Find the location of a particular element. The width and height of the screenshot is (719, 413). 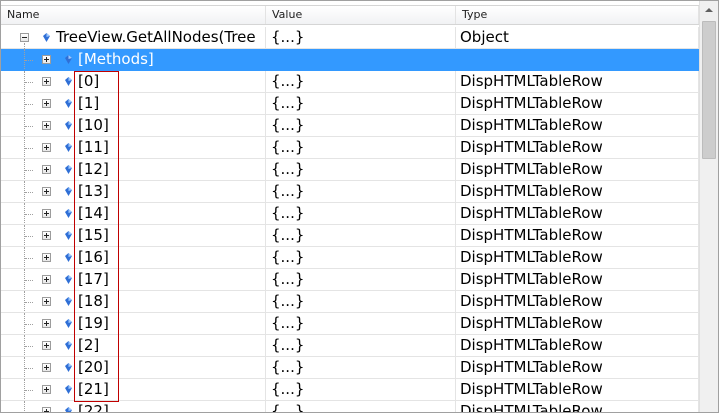

name-cell: [16] is located at coordinates (133, 258).